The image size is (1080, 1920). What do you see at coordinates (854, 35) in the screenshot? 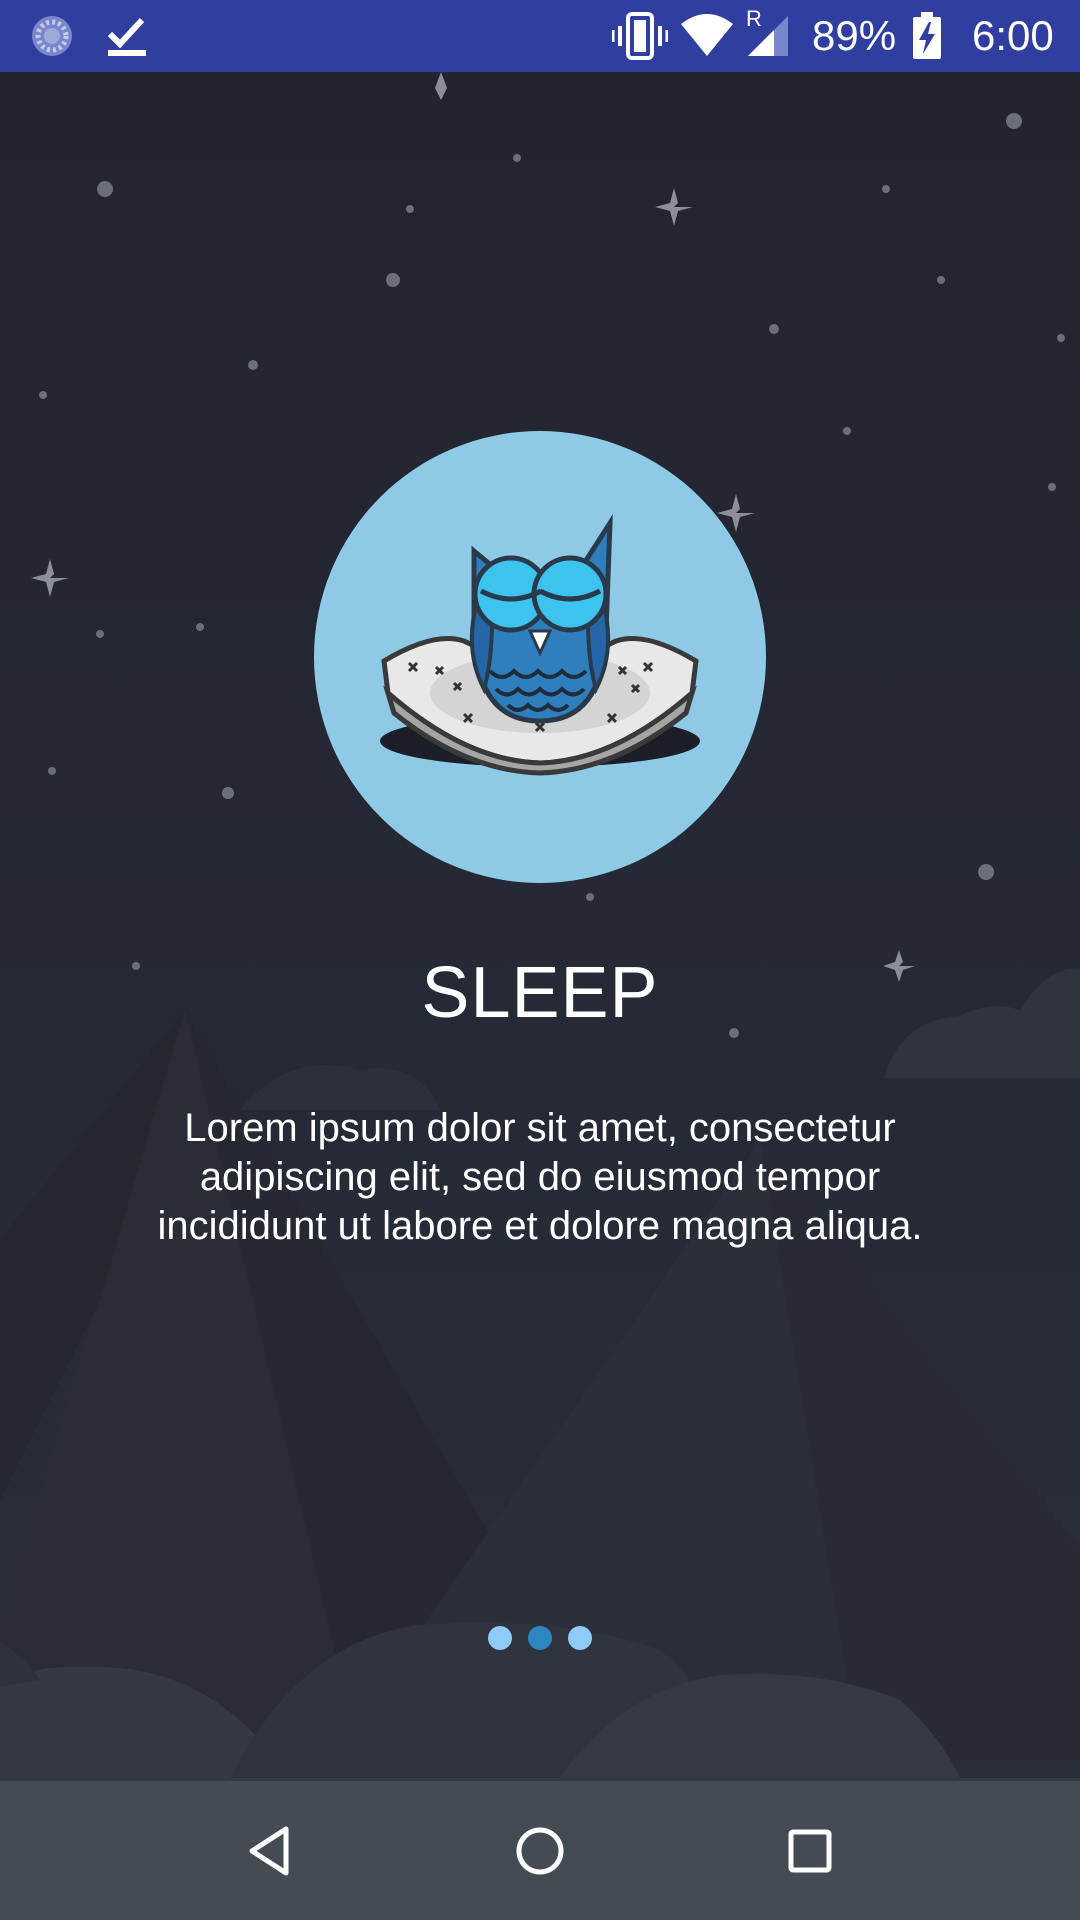
I see `battery-percent: 89%` at bounding box center [854, 35].